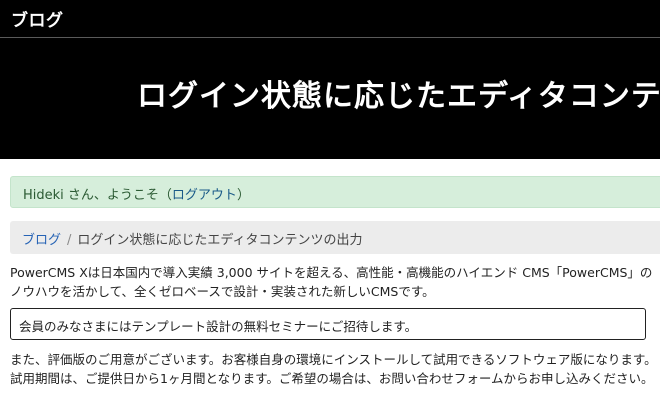 Image resolution: width=660 pixels, height=410 pixels. I want to click on login-status-alert: Hideki さん、ようこそ（ログアウト）, so click(335, 192).